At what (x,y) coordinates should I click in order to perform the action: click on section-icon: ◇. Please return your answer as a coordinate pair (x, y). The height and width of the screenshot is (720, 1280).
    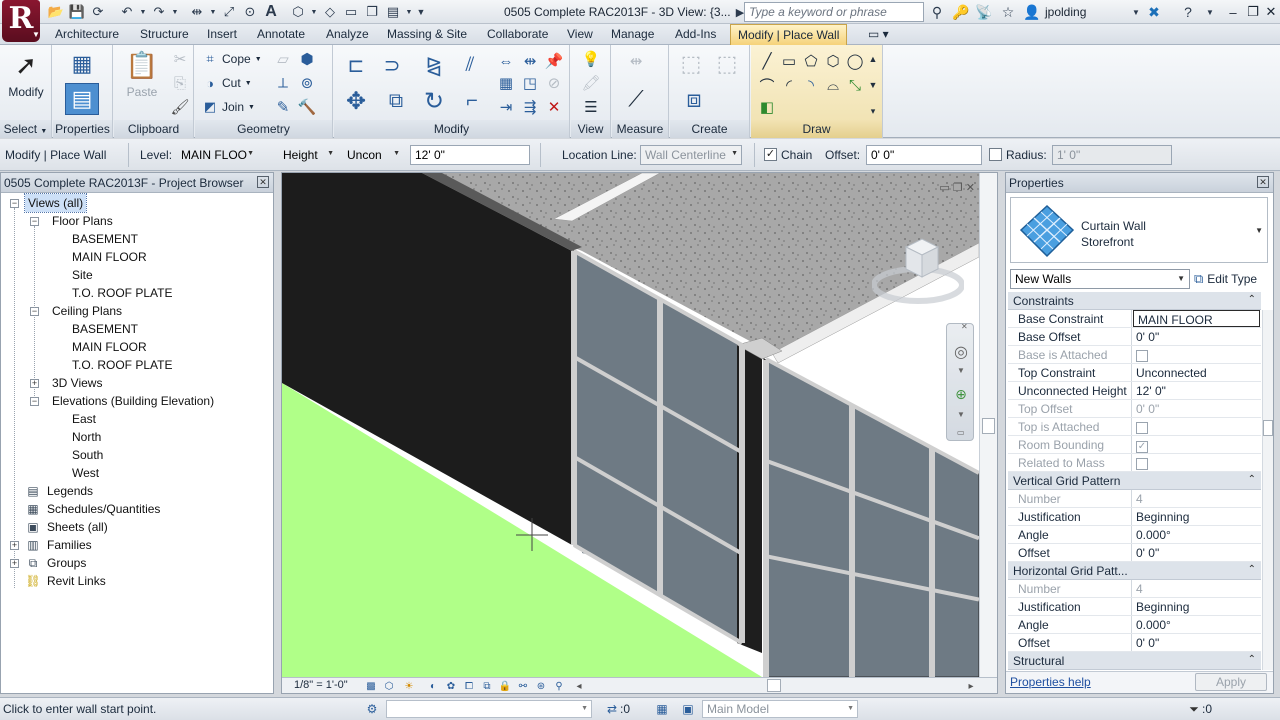
    Looking at the image, I should click on (330, 12).